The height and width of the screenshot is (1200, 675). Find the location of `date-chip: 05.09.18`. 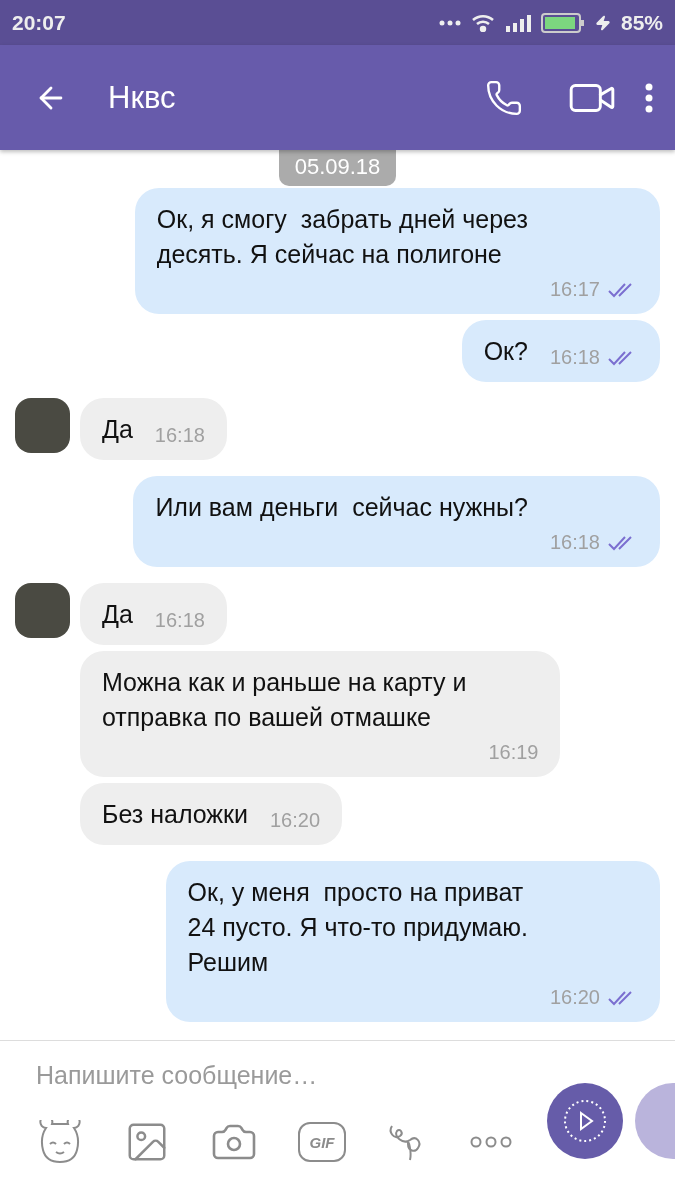

date-chip: 05.09.18 is located at coordinates (337, 168).